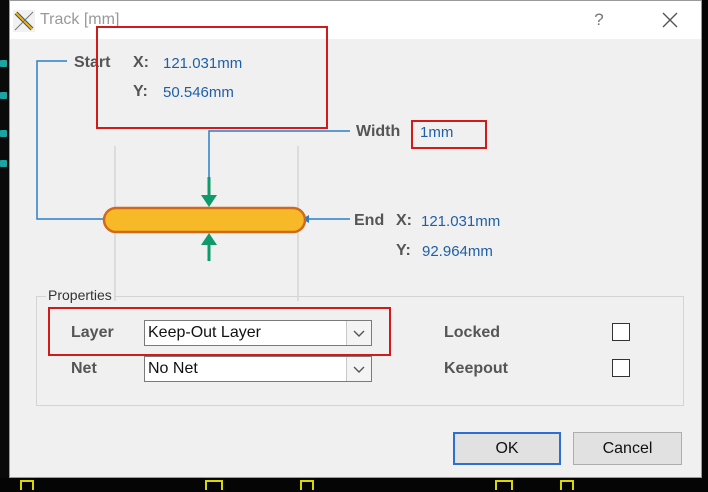  I want to click on ok-button: OK, so click(507, 448).